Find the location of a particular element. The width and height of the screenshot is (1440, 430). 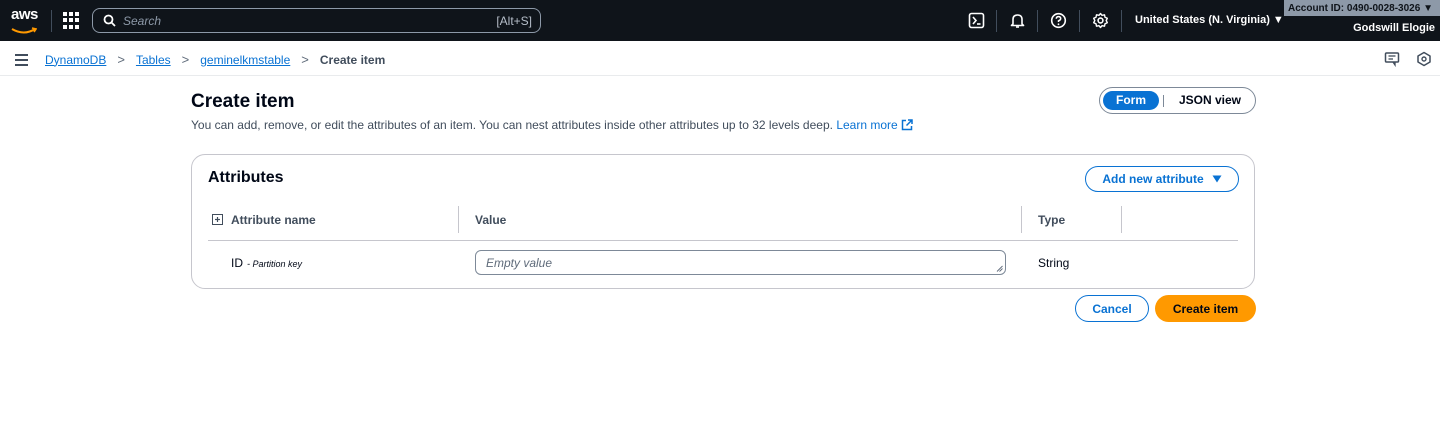

help-icon is located at coordinates (1058, 20).